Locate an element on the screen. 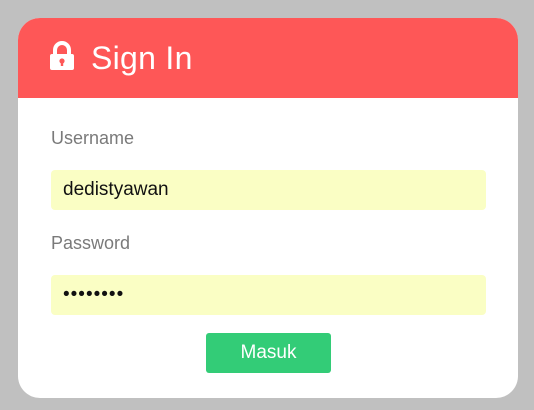 This screenshot has width=534, height=410. password-input is located at coordinates (268, 295).